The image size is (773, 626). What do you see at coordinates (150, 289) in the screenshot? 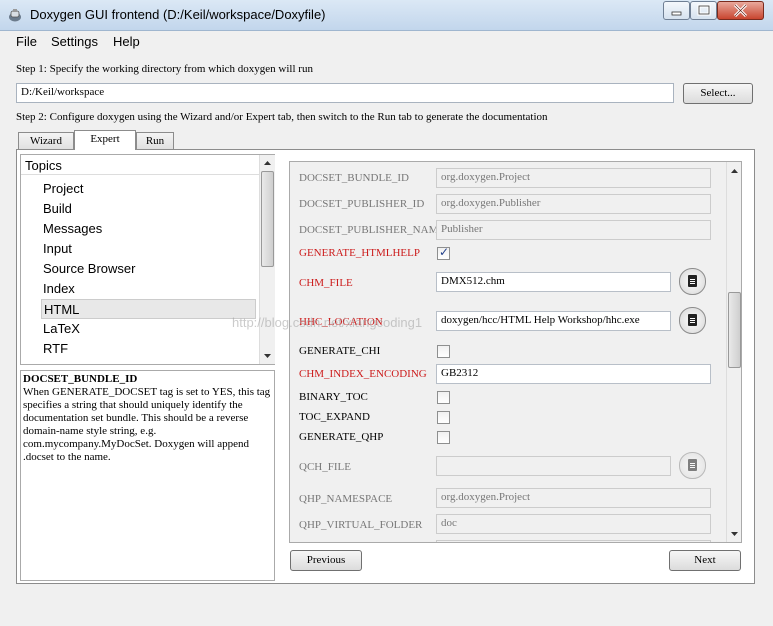
I see `topic-item: Index` at bounding box center [150, 289].